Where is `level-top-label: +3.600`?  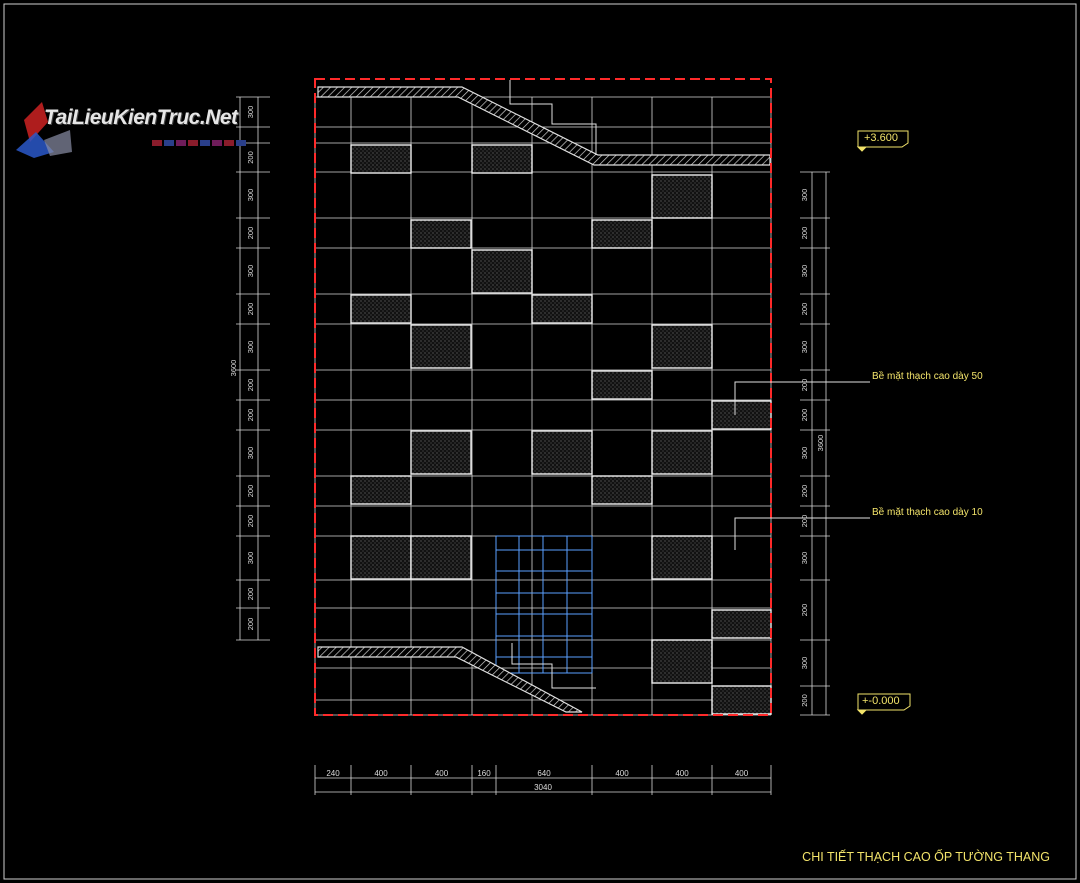 level-top-label: +3.600 is located at coordinates (881, 138).